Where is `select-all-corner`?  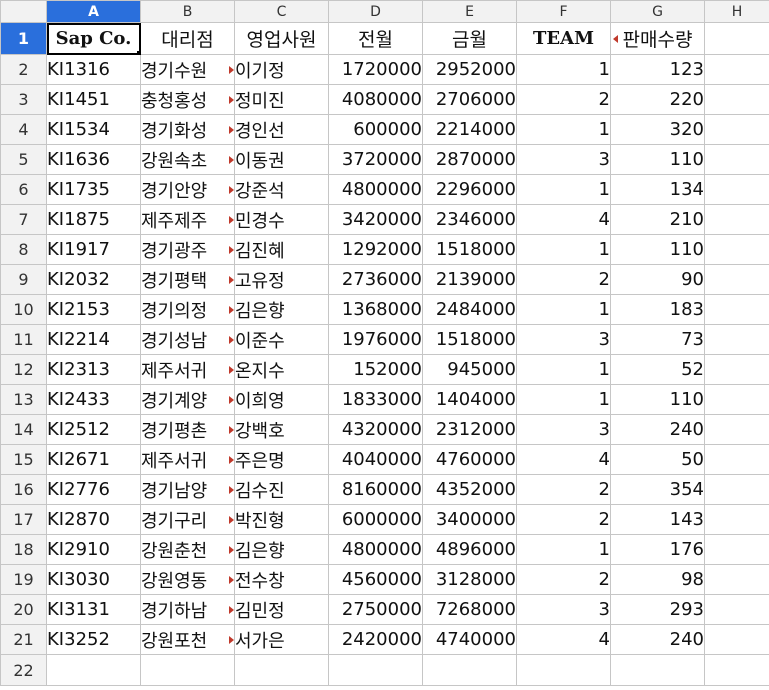
select-all-corner is located at coordinates (23, 11).